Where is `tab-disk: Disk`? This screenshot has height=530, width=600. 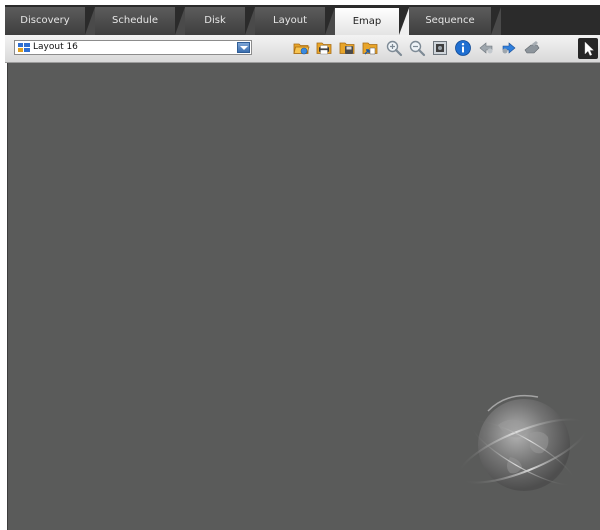
tab-disk: Disk is located at coordinates (215, 21).